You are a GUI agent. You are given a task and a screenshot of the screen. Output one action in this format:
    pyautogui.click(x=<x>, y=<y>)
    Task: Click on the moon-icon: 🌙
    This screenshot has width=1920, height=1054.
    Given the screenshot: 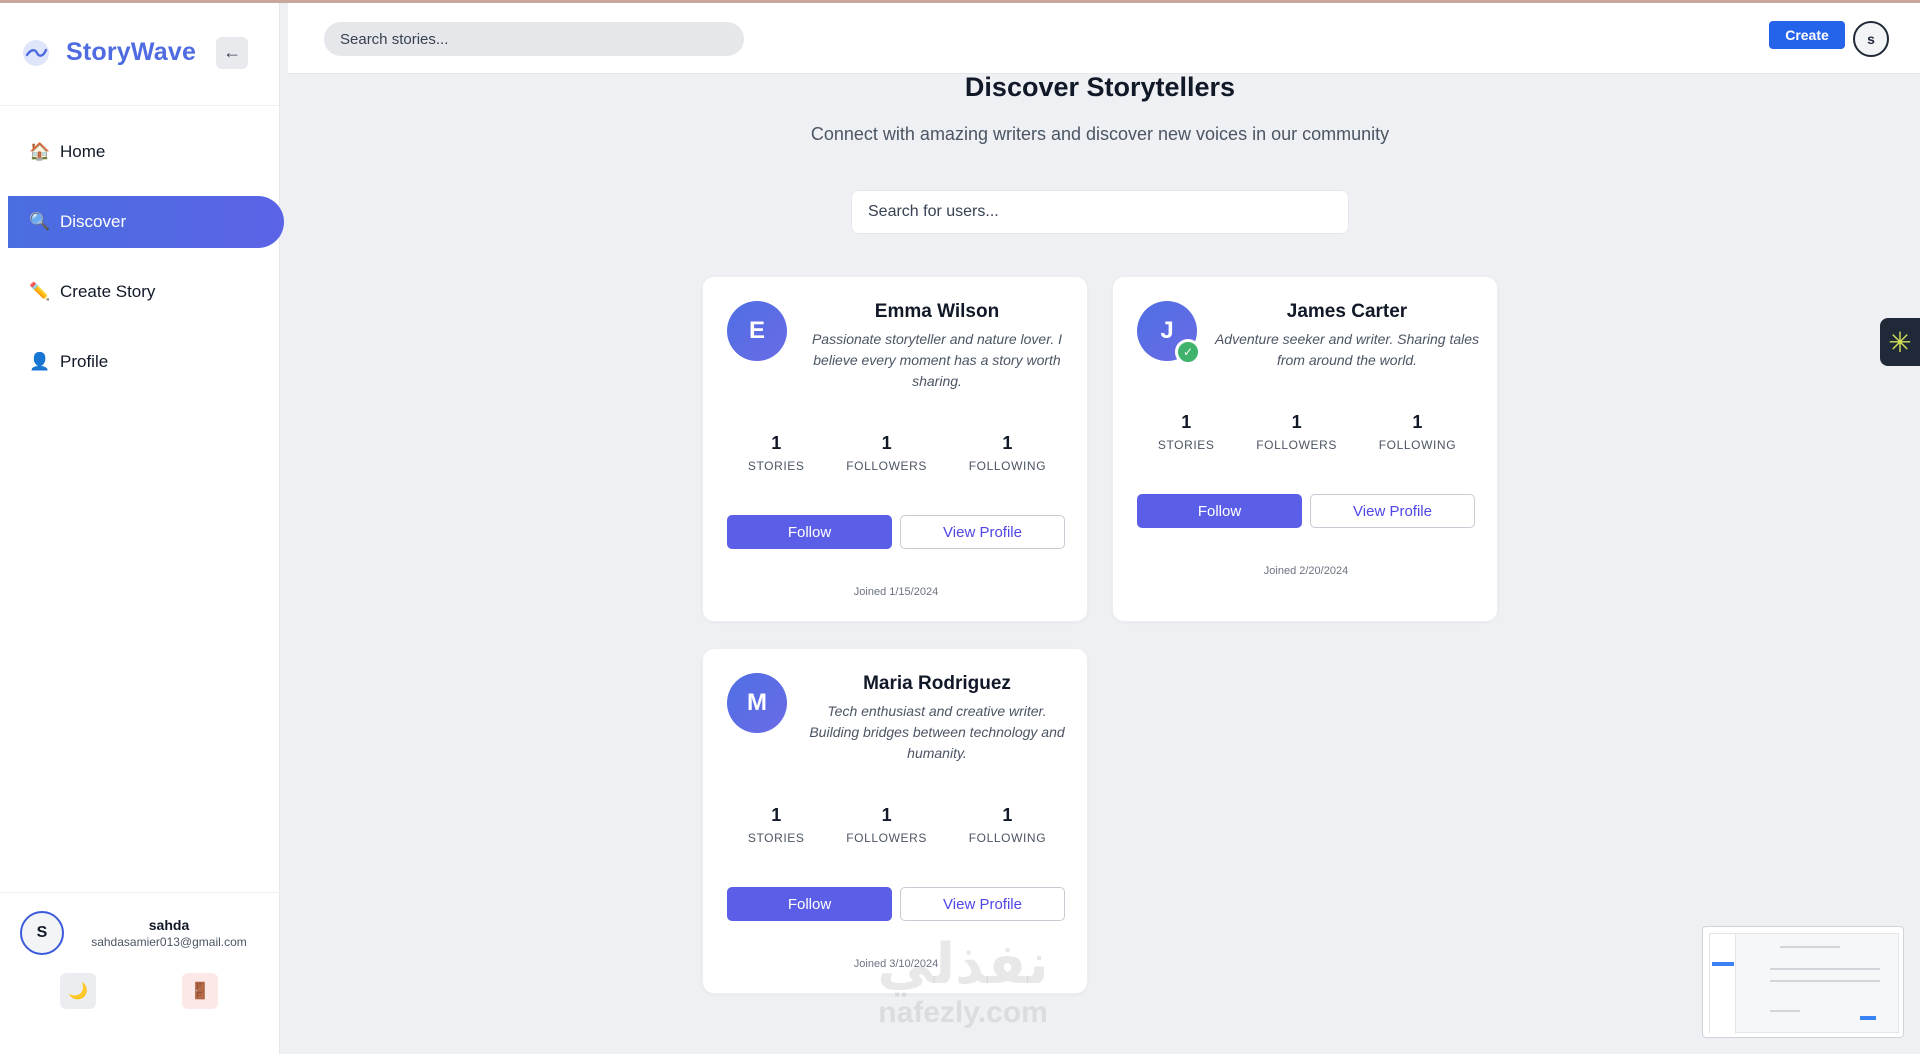 What is the action you would take?
    pyautogui.click(x=78, y=991)
    